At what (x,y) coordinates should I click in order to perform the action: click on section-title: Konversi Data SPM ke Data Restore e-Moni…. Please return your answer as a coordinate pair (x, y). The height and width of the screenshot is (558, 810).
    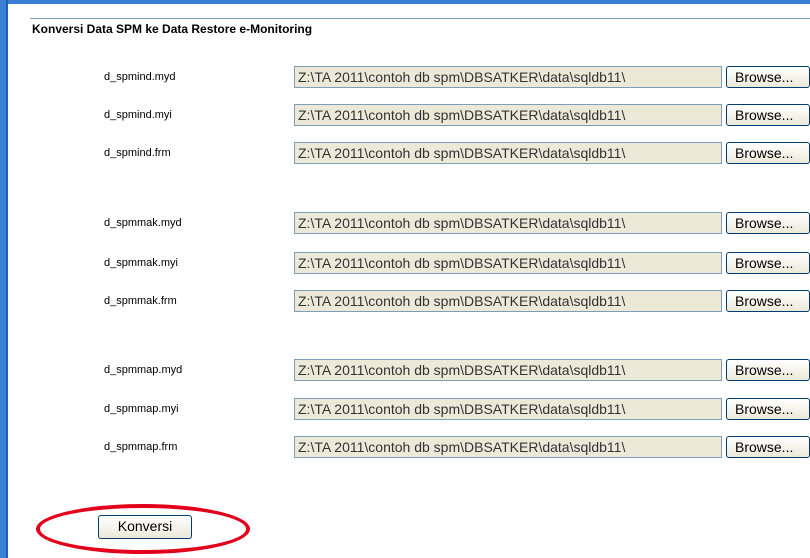
    Looking at the image, I should click on (172, 29).